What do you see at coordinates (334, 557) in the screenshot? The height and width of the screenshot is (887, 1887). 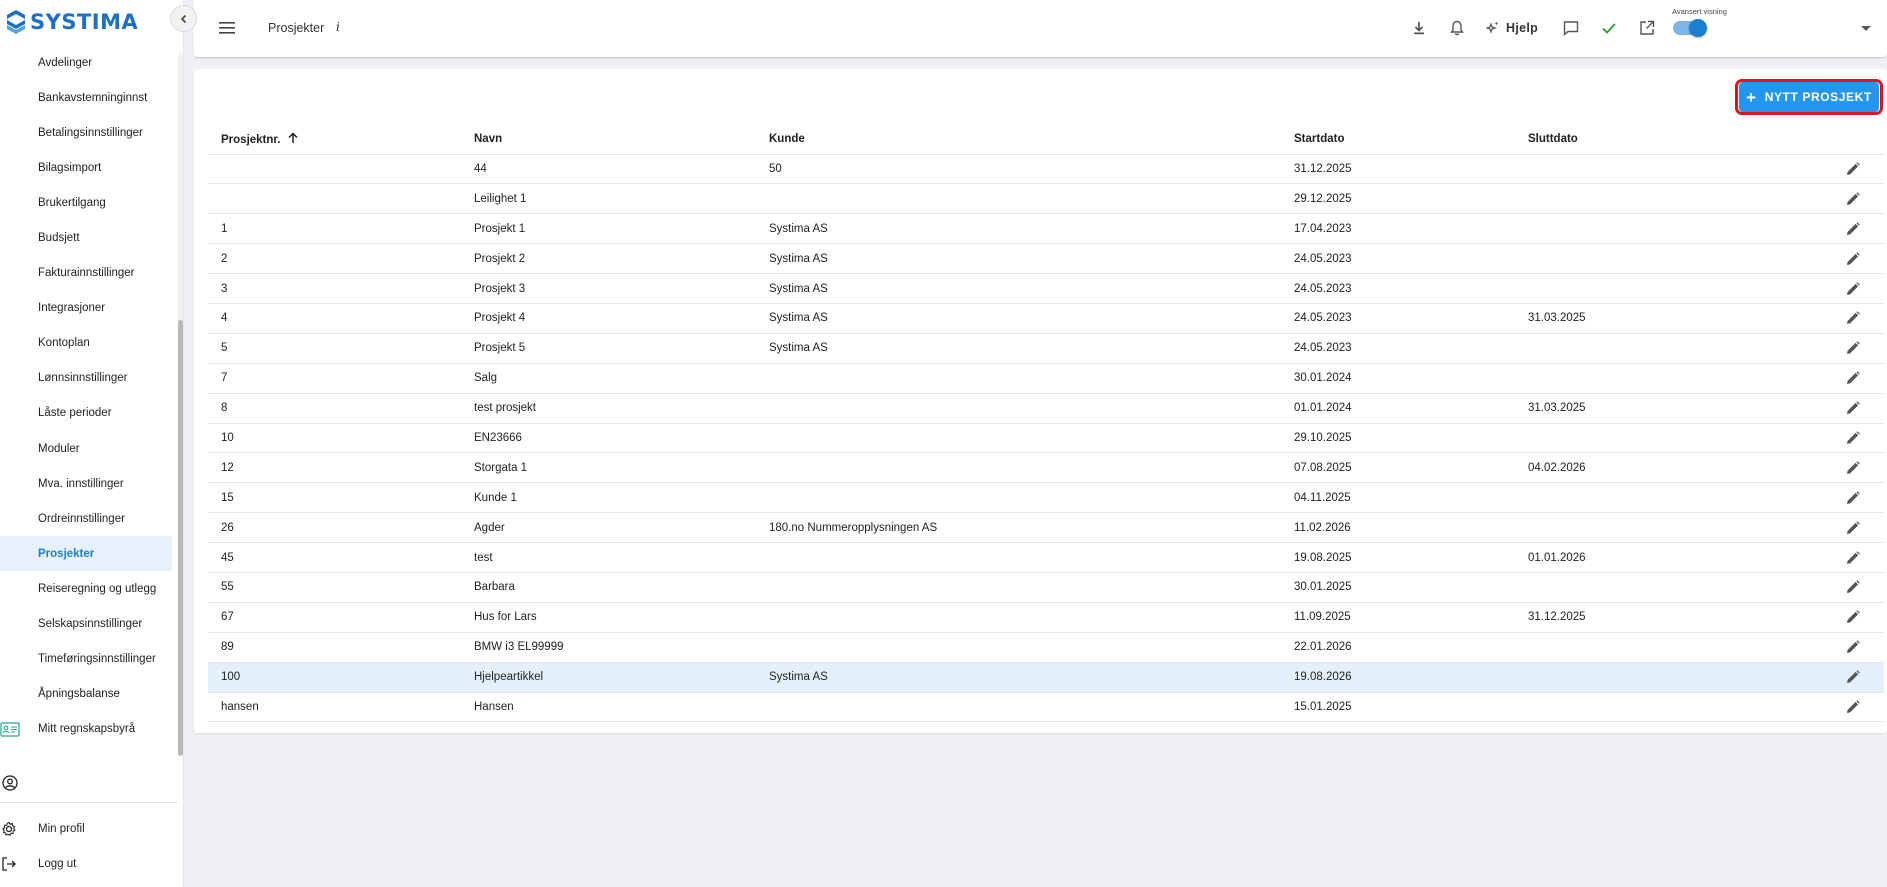 I see `cell-nr: 45` at bounding box center [334, 557].